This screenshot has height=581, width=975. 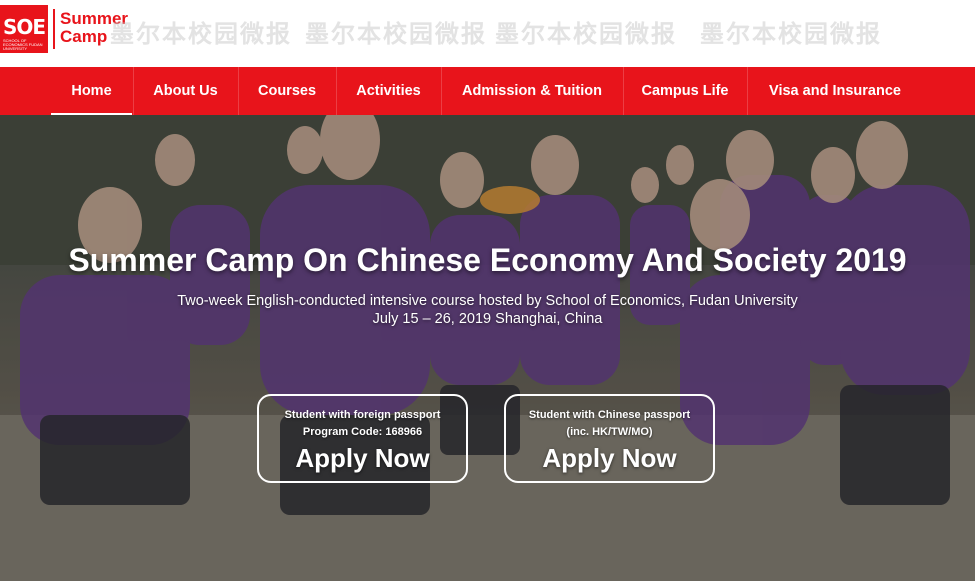 What do you see at coordinates (91, 91) in the screenshot?
I see `nav-home: Home` at bounding box center [91, 91].